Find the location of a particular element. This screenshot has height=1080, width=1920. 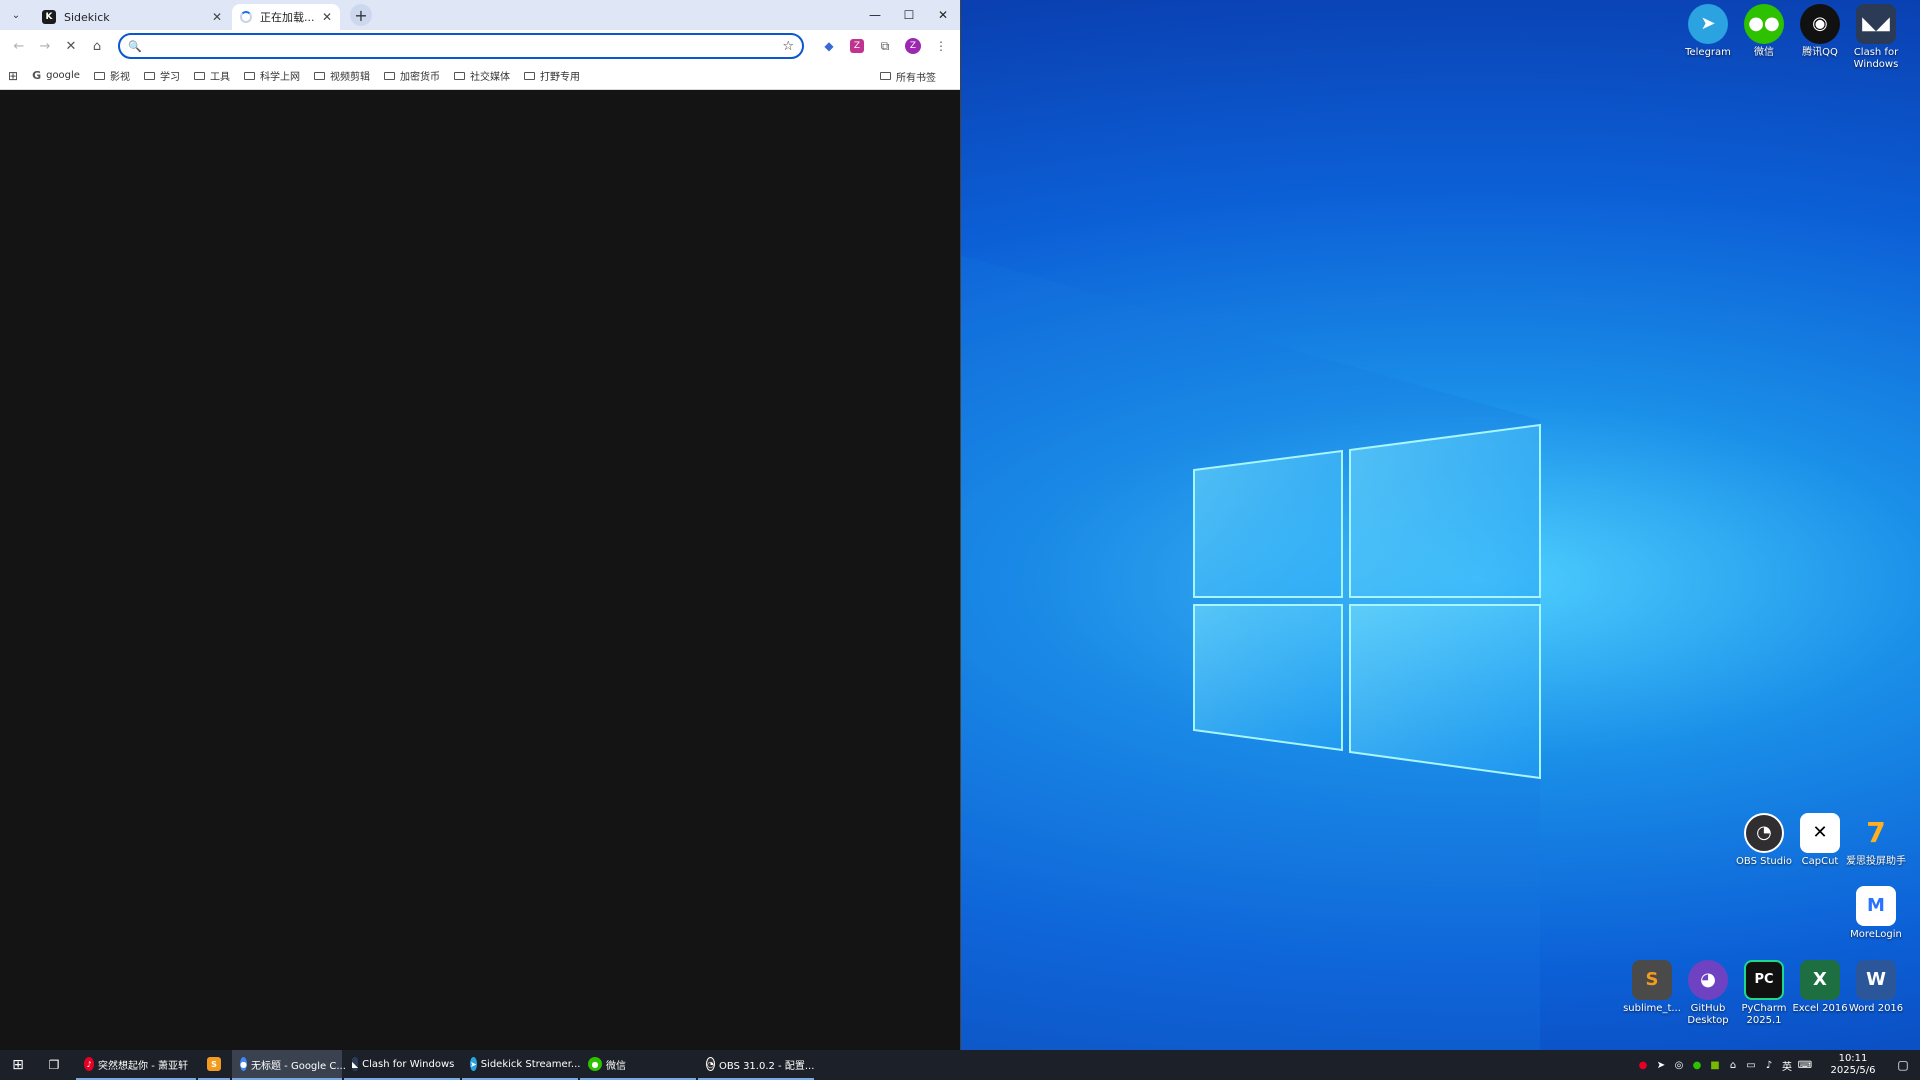

clash-icon: ◣ is located at coordinates (355, 1064).